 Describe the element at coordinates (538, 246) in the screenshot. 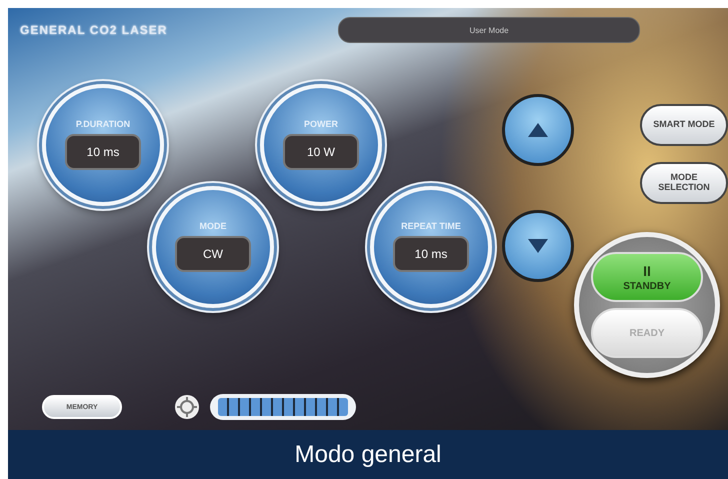

I see `down-triangle-icon` at that location.